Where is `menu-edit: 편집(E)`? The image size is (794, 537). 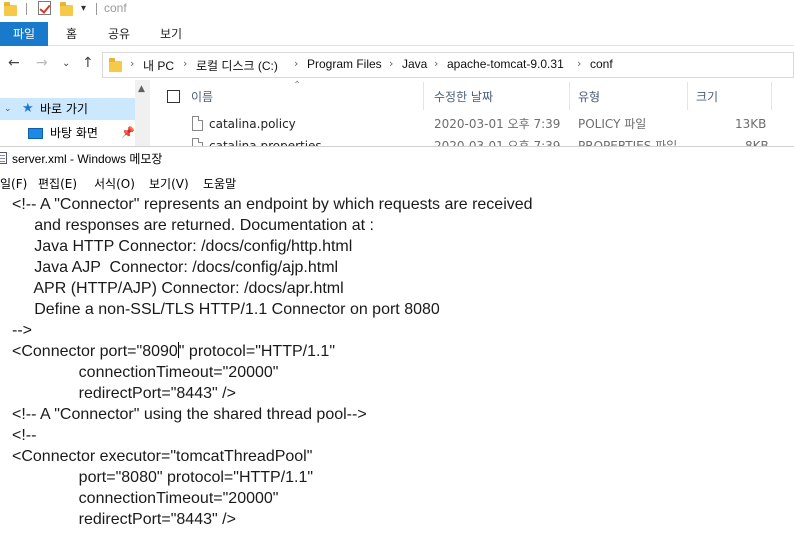 menu-edit: 편집(E) is located at coordinates (57, 183).